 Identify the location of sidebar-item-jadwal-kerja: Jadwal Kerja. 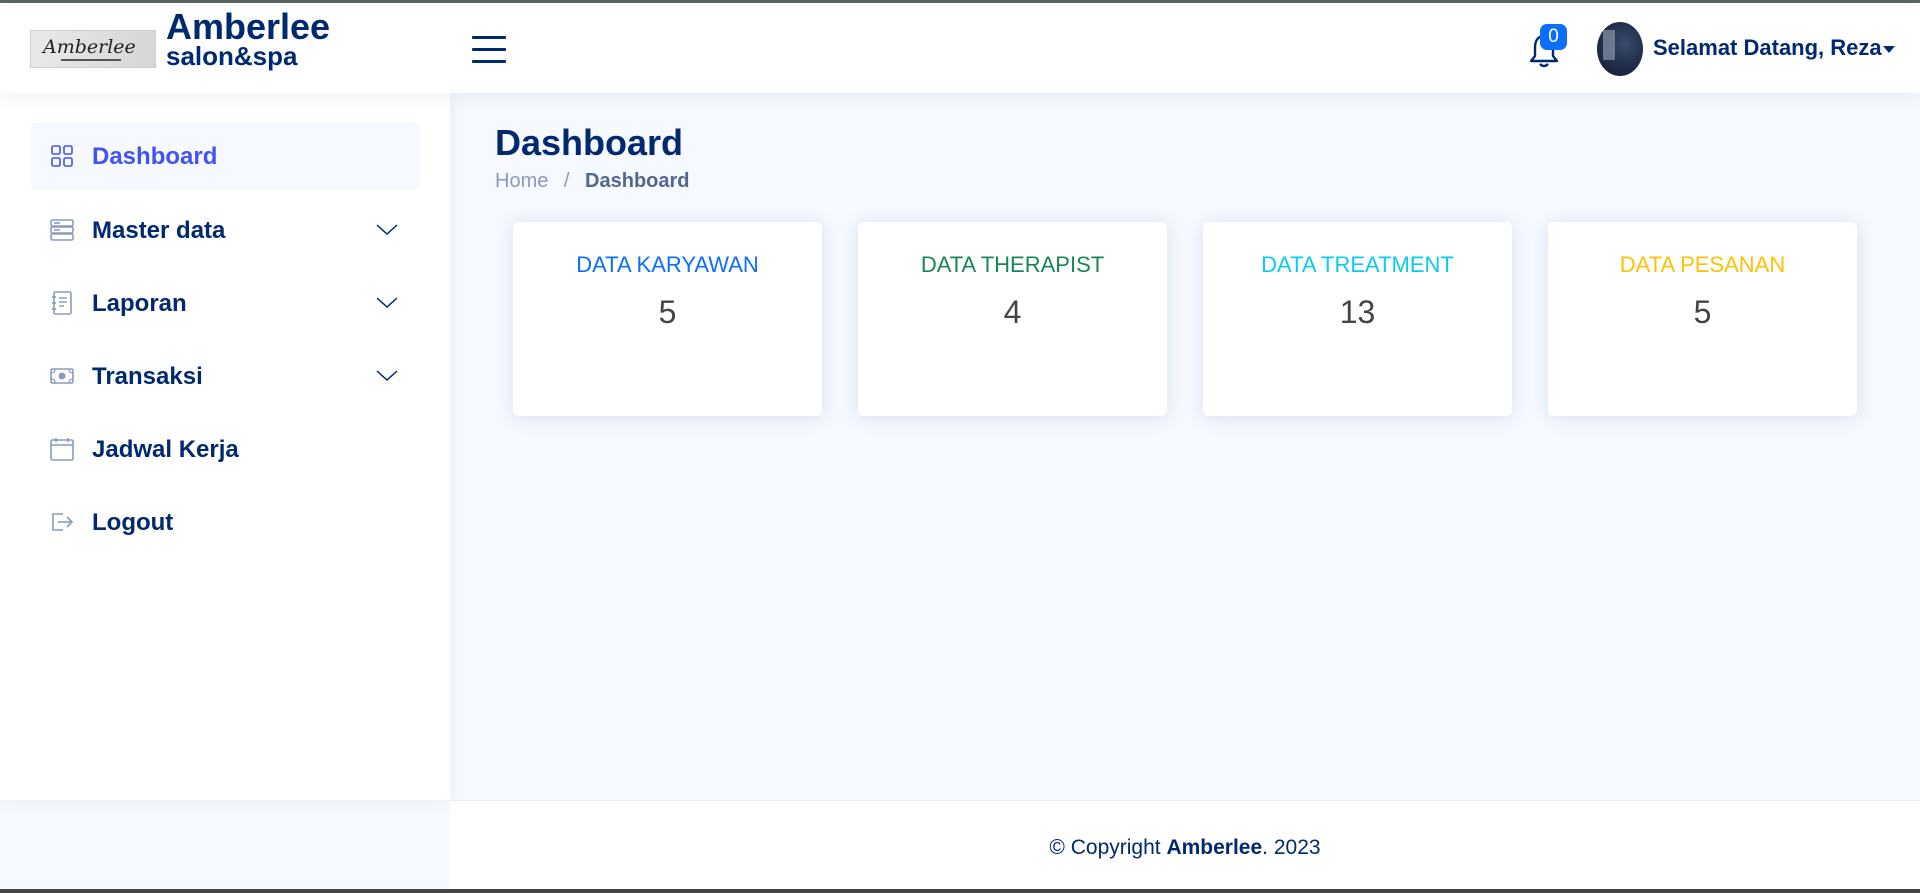
(225, 449).